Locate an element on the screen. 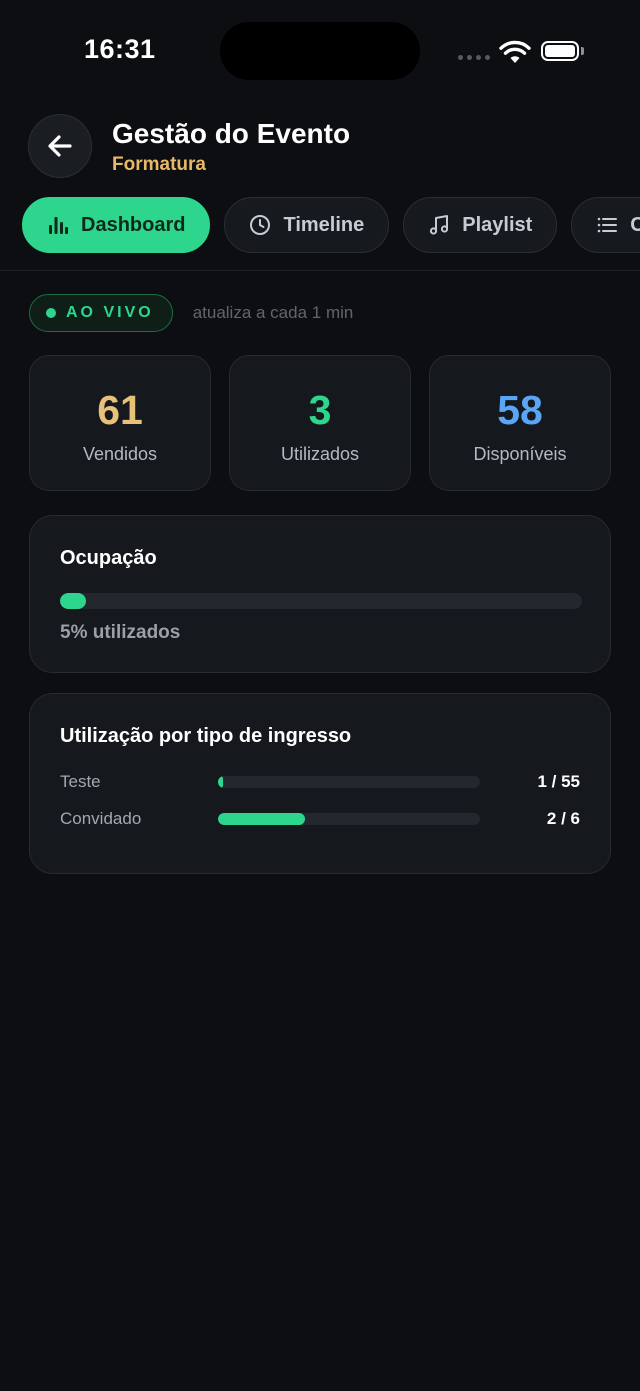 The width and height of the screenshot is (640, 1391). ticket-type-title: Utilização por tipo de ingresso is located at coordinates (206, 736).